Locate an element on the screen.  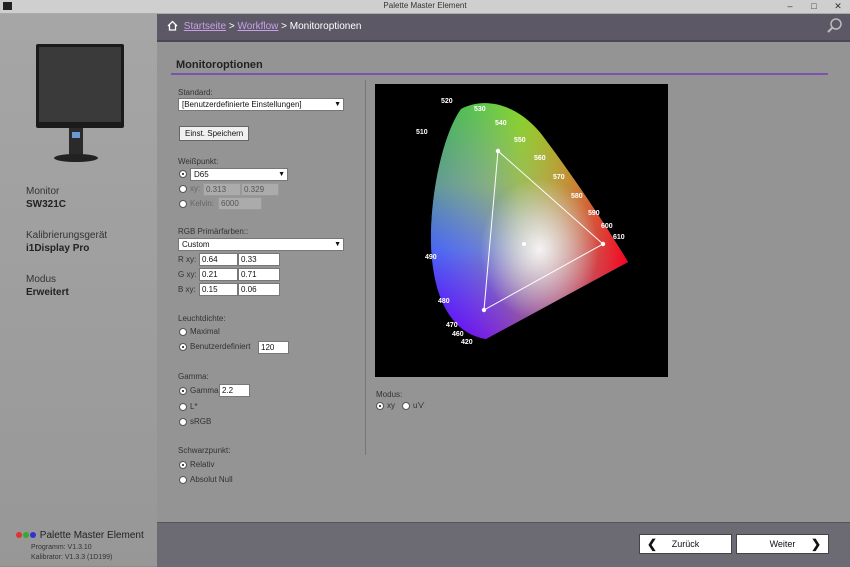
gamma-input: 2.2 is located at coordinates (234, 390).